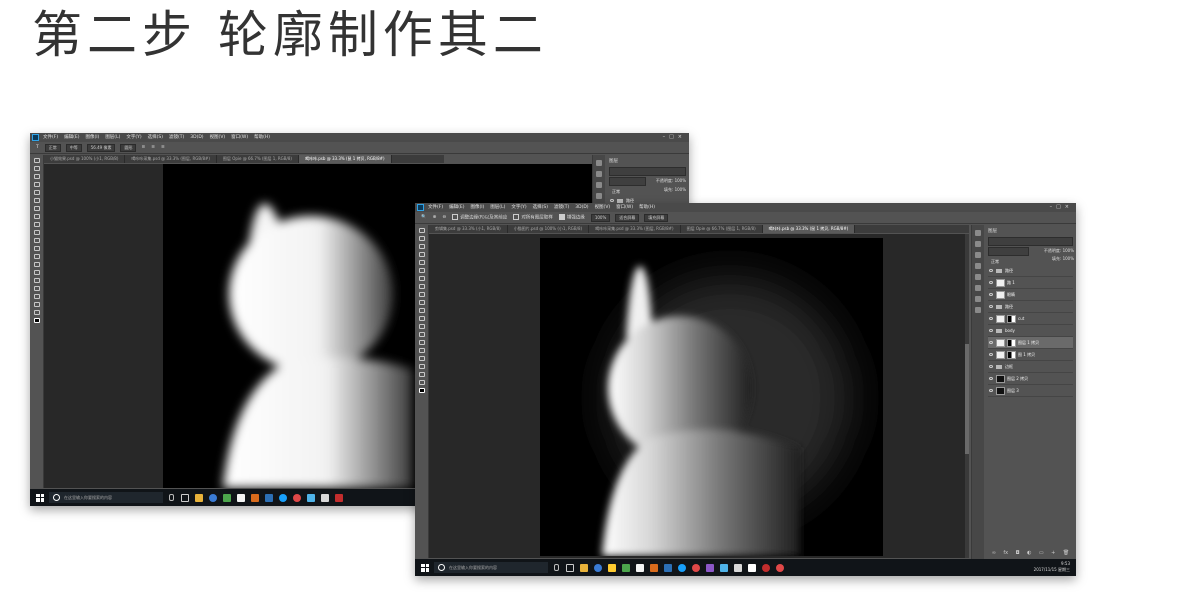 Image resolution: width=1179 pixels, height=600 pixels. Describe the element at coordinates (978, 288) in the screenshot. I see `paths-panel-icon` at that location.